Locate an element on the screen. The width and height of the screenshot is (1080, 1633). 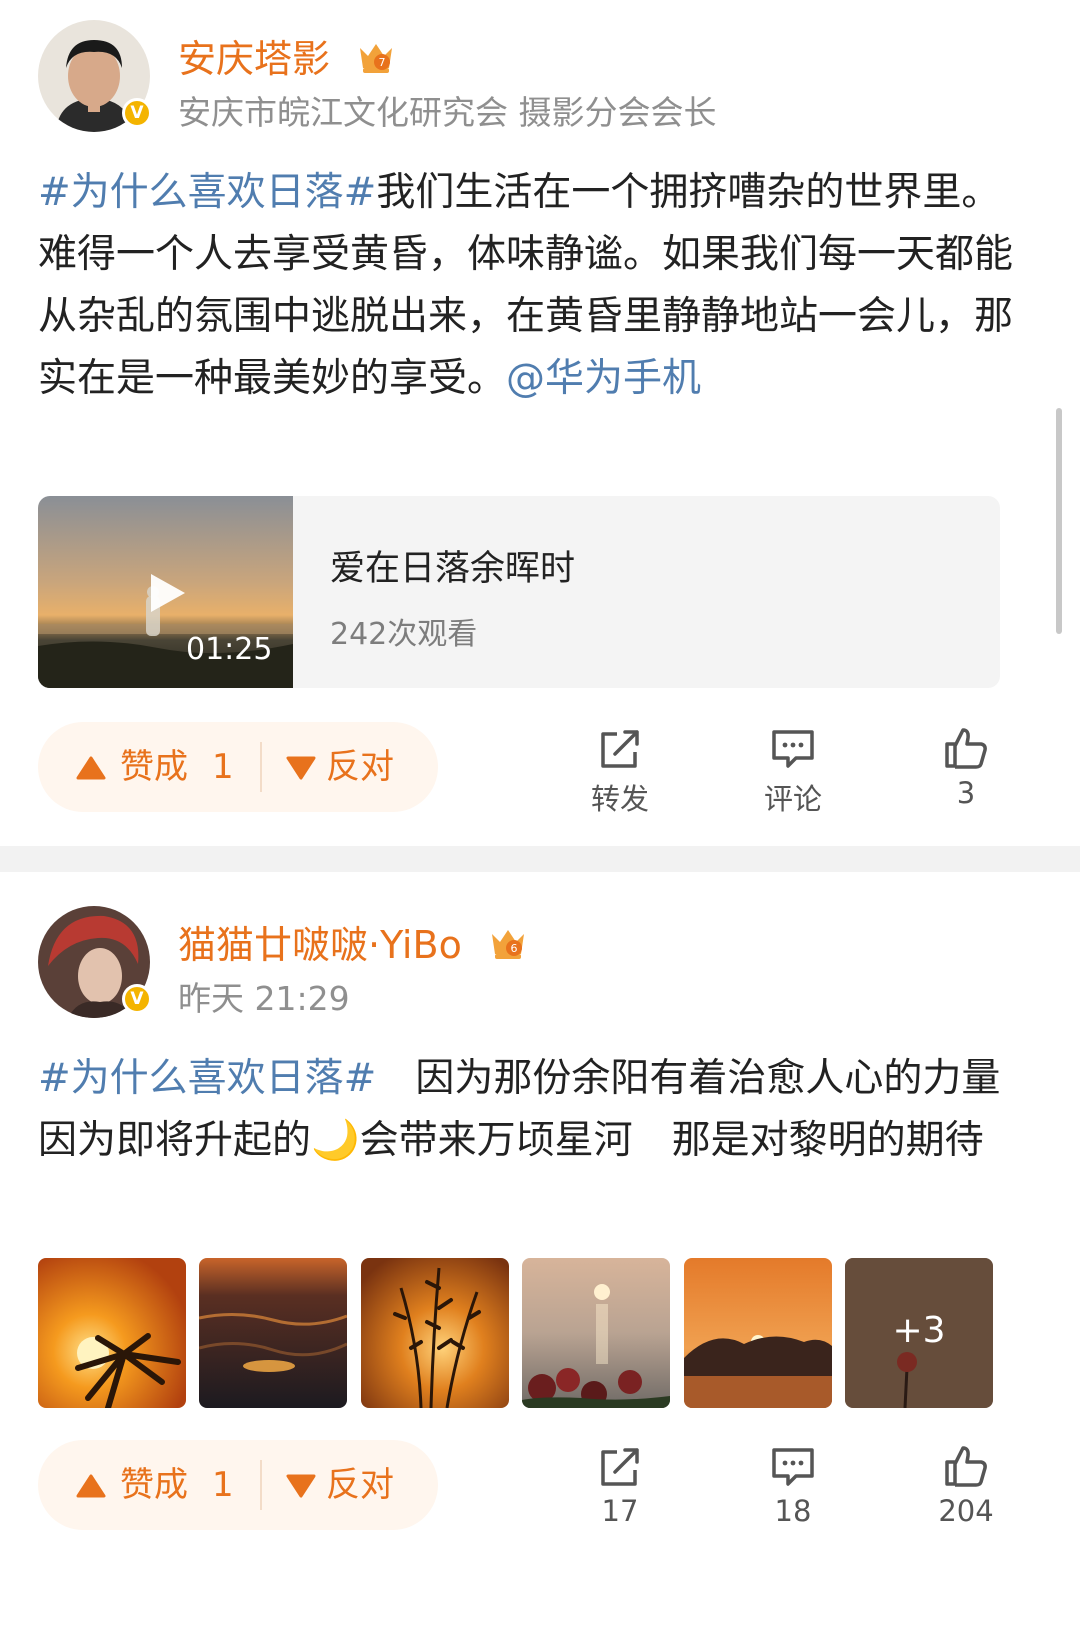
crown-vip-icon: 7 is located at coordinates (376, 61).